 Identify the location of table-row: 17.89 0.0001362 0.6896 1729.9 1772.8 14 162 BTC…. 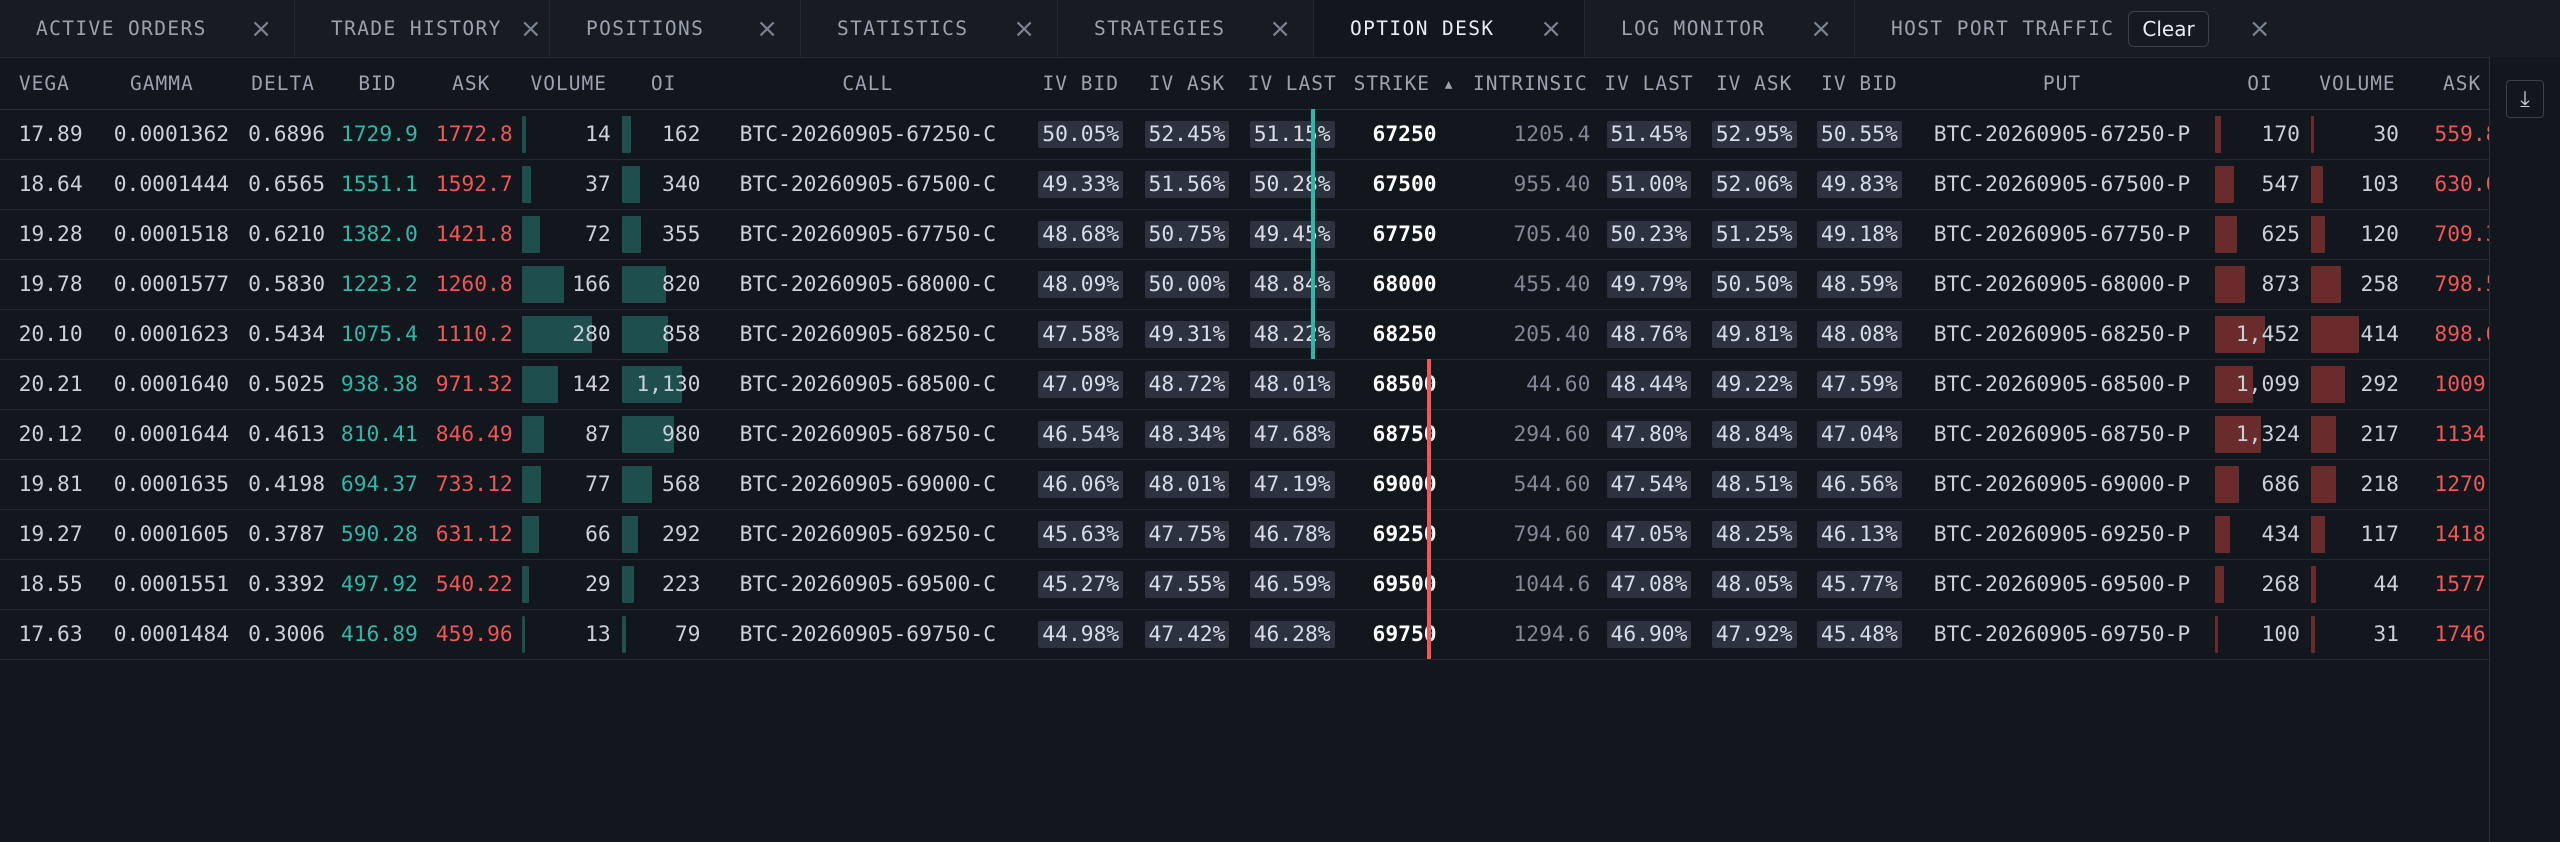
(1244, 134).